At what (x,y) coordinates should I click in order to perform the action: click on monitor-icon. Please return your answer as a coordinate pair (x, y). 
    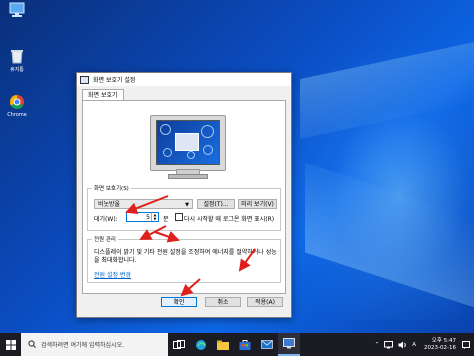
    Looking at the image, I should click on (289, 343).